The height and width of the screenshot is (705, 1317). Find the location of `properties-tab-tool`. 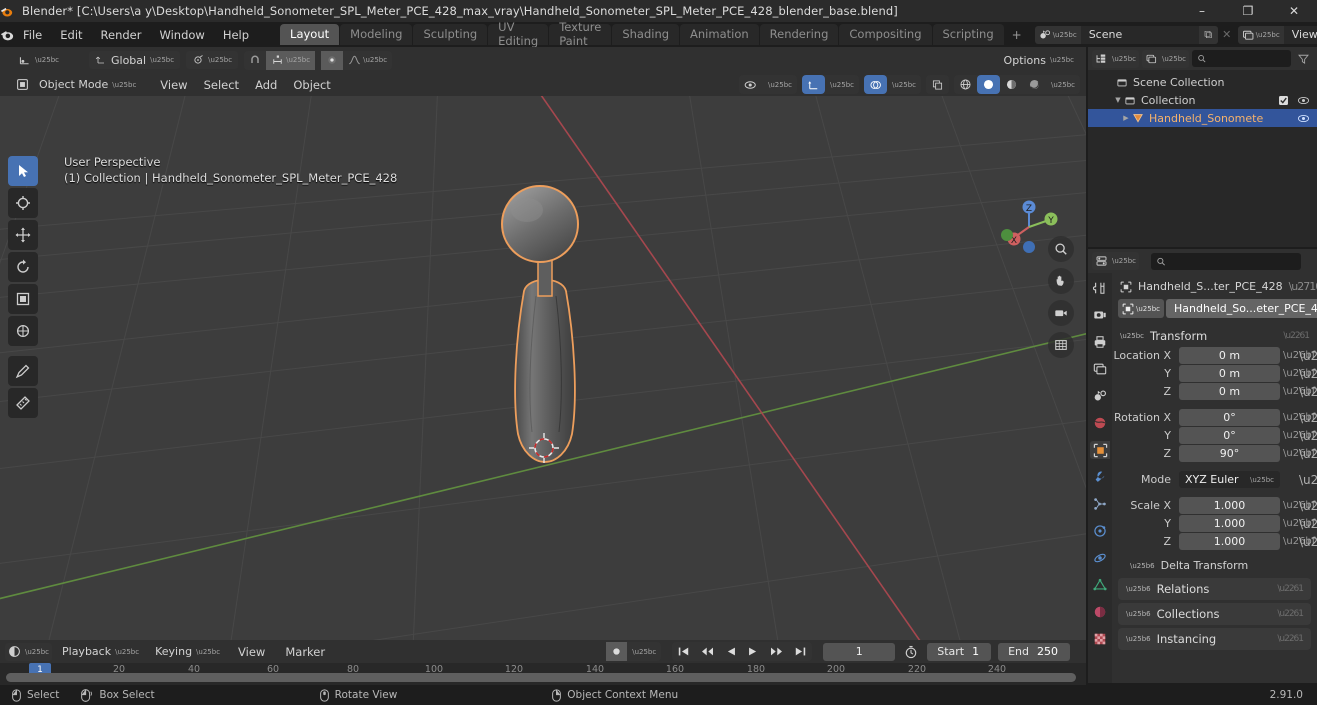

properties-tab-tool is located at coordinates (1100, 288).